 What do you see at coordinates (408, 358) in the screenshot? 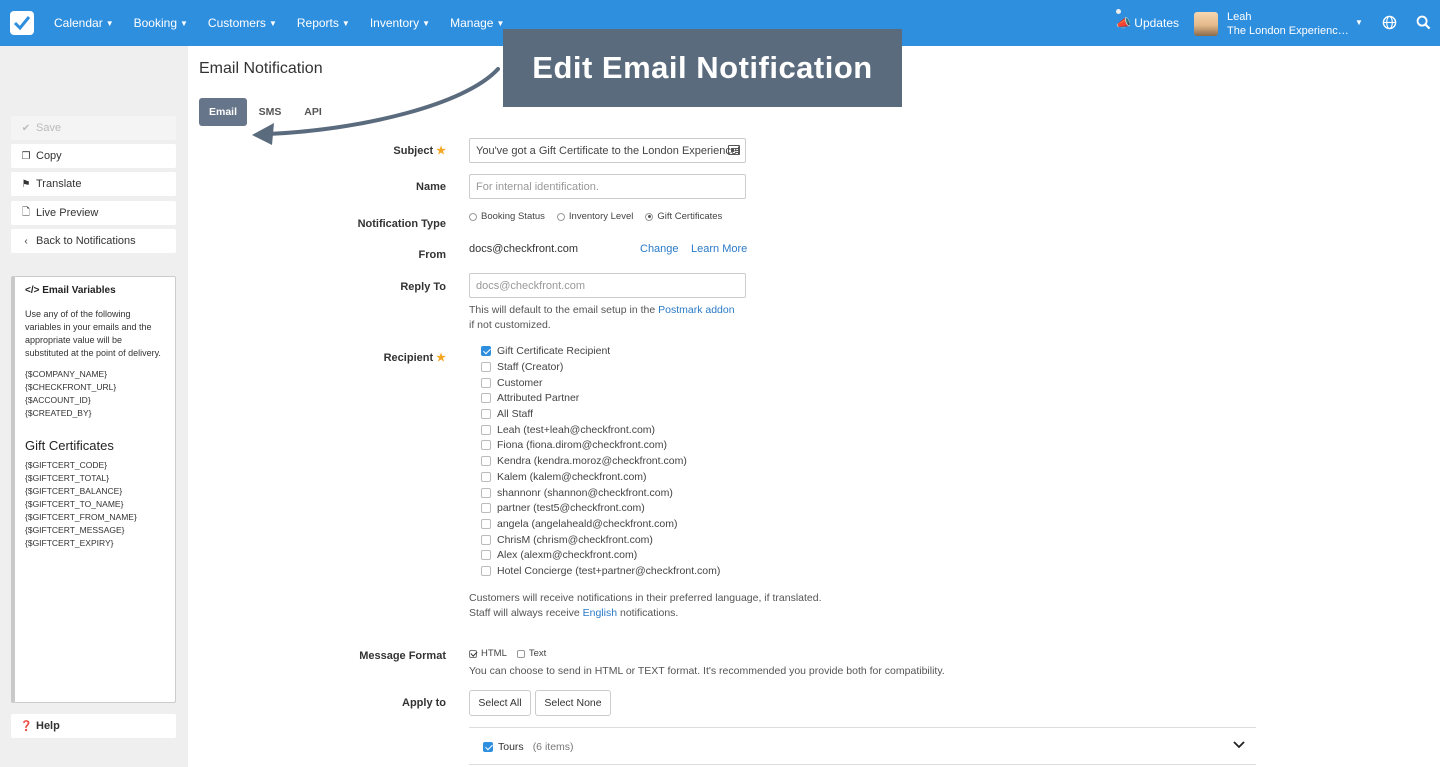
I see `recipient-label-text: Recipient` at bounding box center [408, 358].